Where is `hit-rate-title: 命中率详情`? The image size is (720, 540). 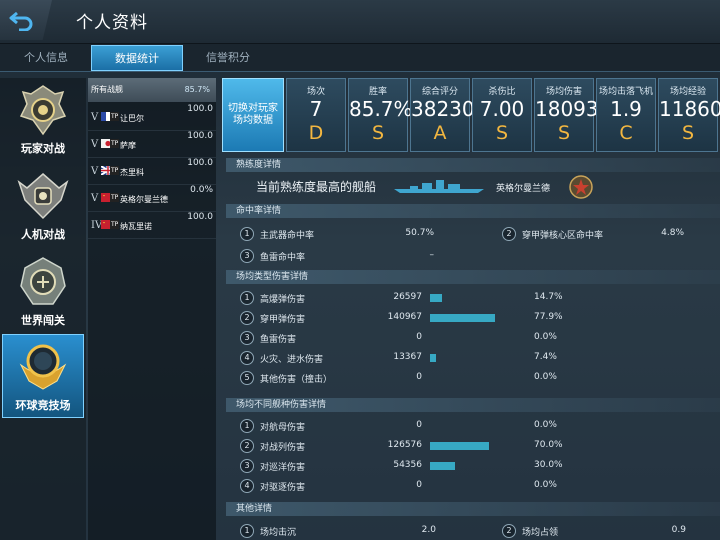
hit-rate-title: 命中率详情 is located at coordinates (473, 211).